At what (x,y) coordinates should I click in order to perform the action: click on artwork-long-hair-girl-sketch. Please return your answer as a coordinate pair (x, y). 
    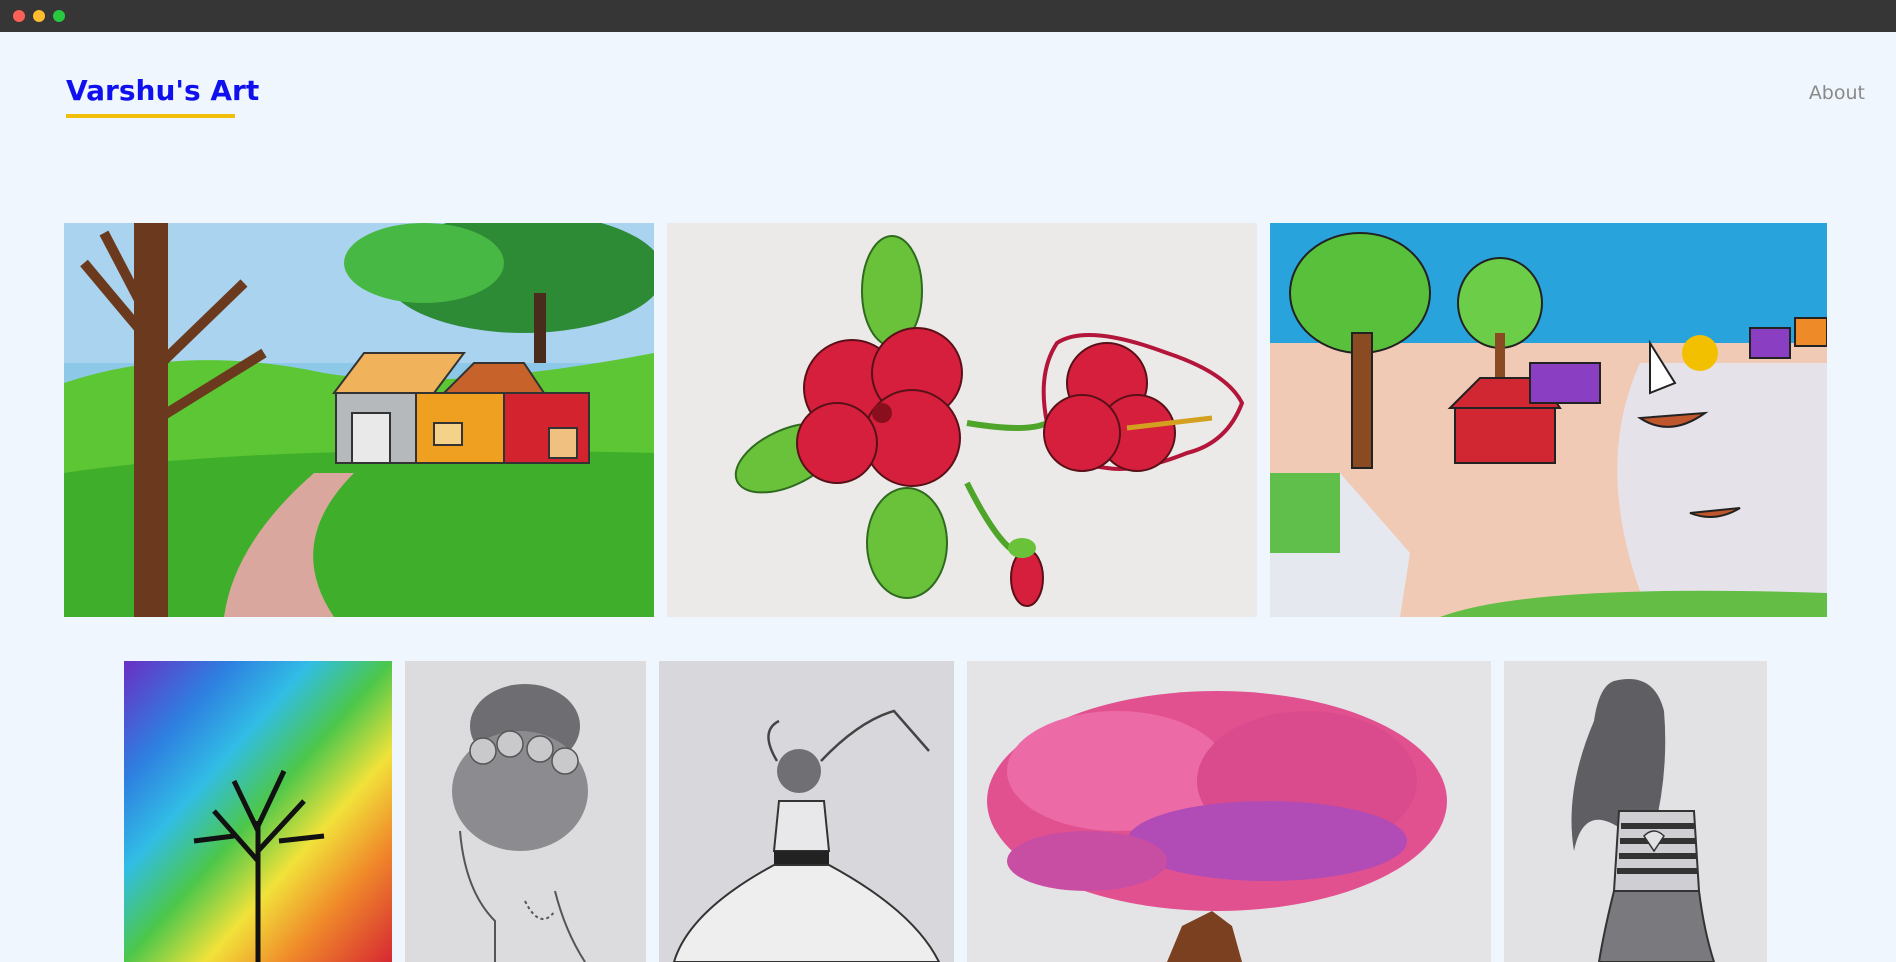
    Looking at the image, I should click on (1635, 811).